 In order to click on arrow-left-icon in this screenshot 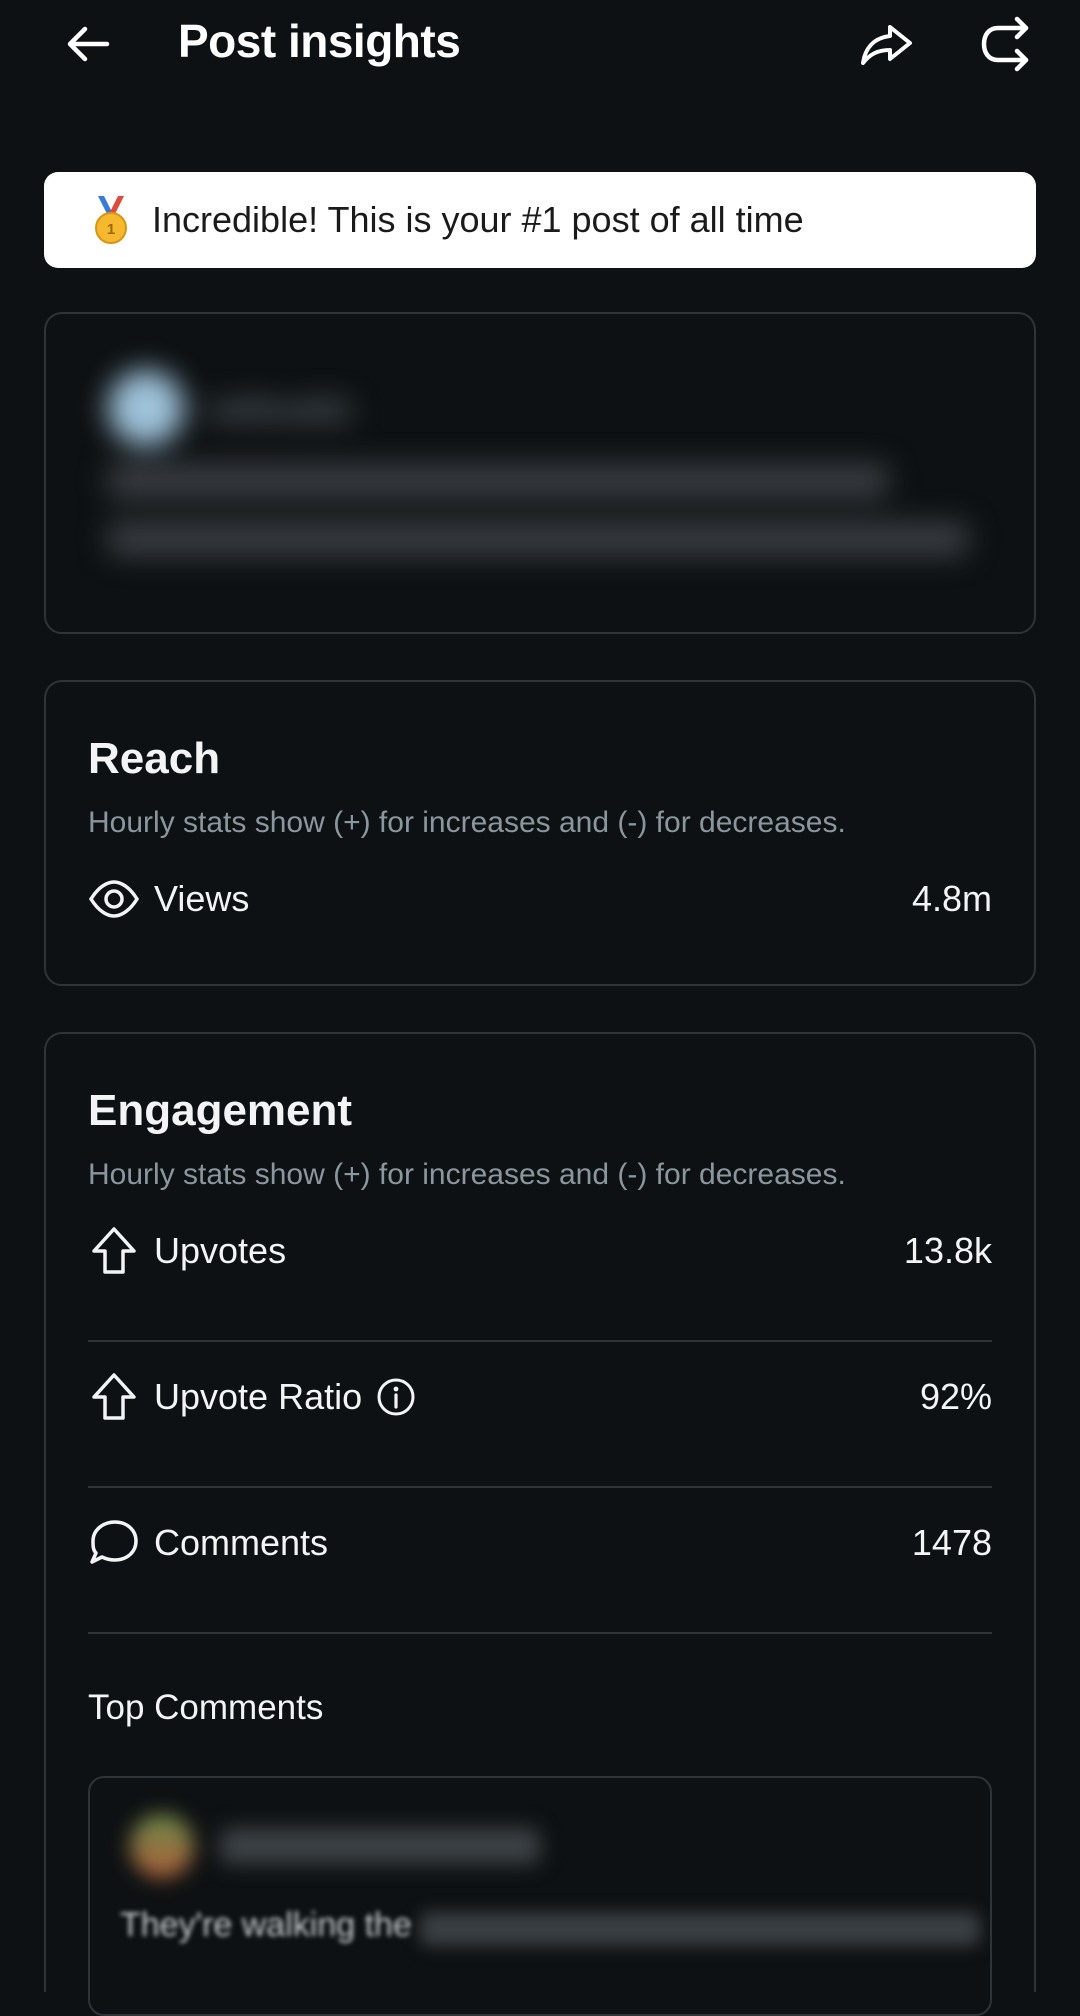, I will do `click(88, 44)`.